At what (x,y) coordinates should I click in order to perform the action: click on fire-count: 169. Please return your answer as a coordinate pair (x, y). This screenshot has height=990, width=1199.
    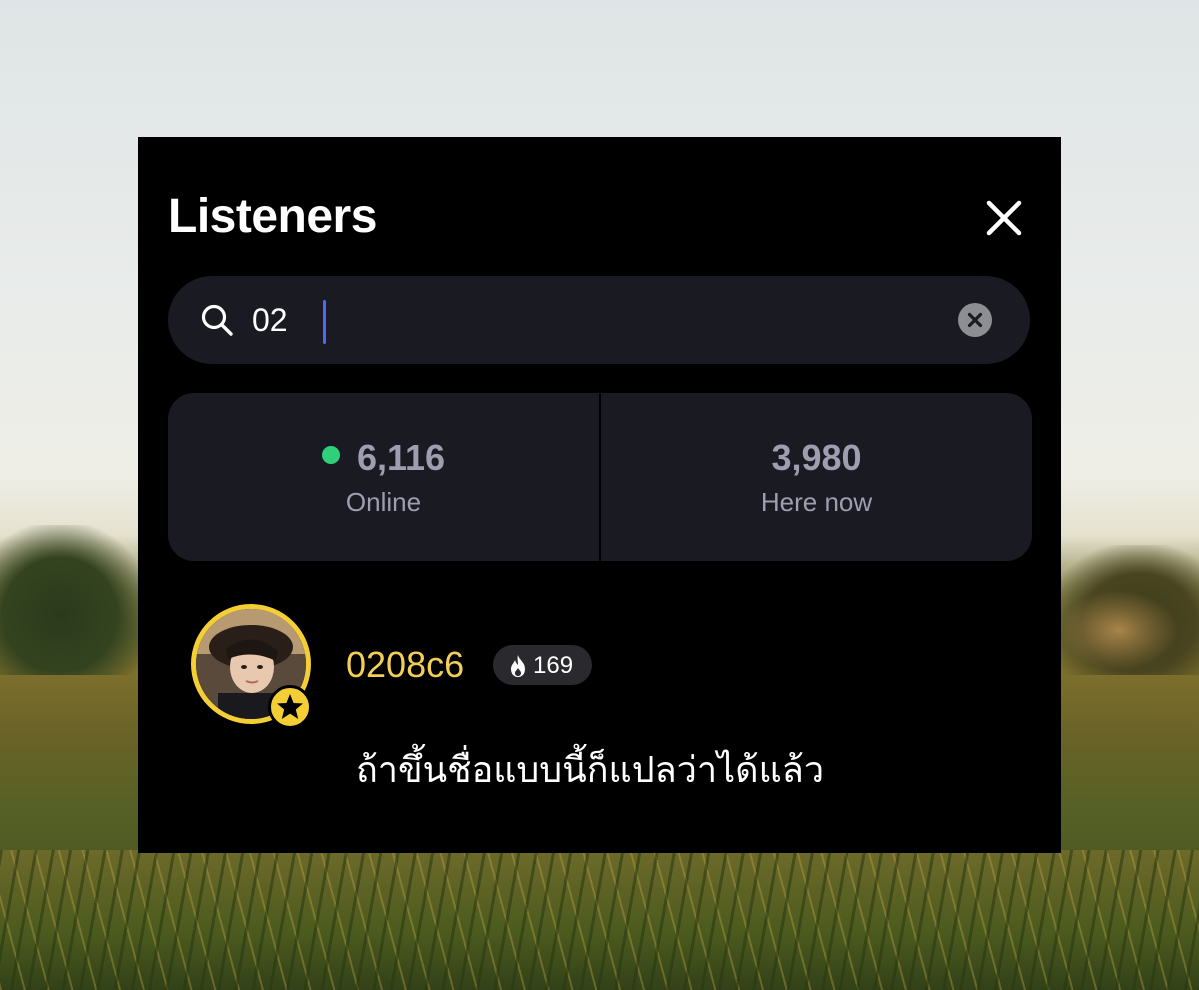
    Looking at the image, I should click on (553, 665).